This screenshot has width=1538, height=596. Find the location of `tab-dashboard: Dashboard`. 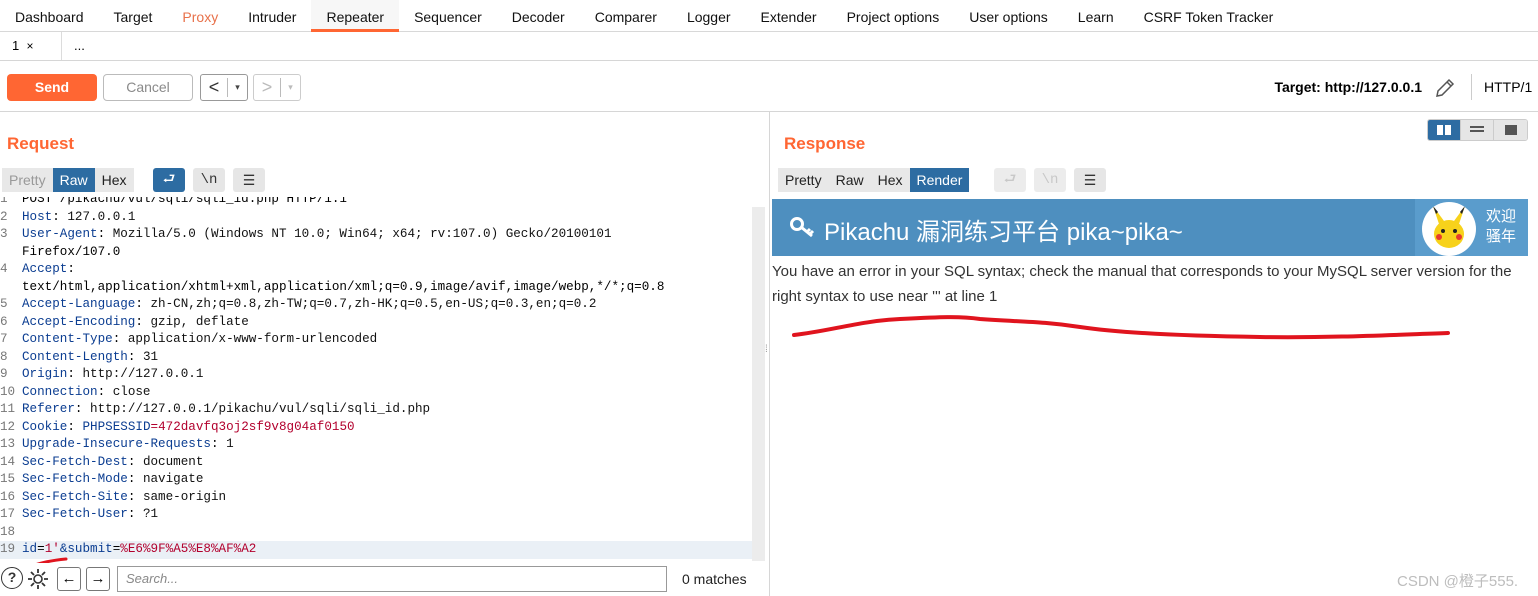

tab-dashboard: Dashboard is located at coordinates (49, 16).